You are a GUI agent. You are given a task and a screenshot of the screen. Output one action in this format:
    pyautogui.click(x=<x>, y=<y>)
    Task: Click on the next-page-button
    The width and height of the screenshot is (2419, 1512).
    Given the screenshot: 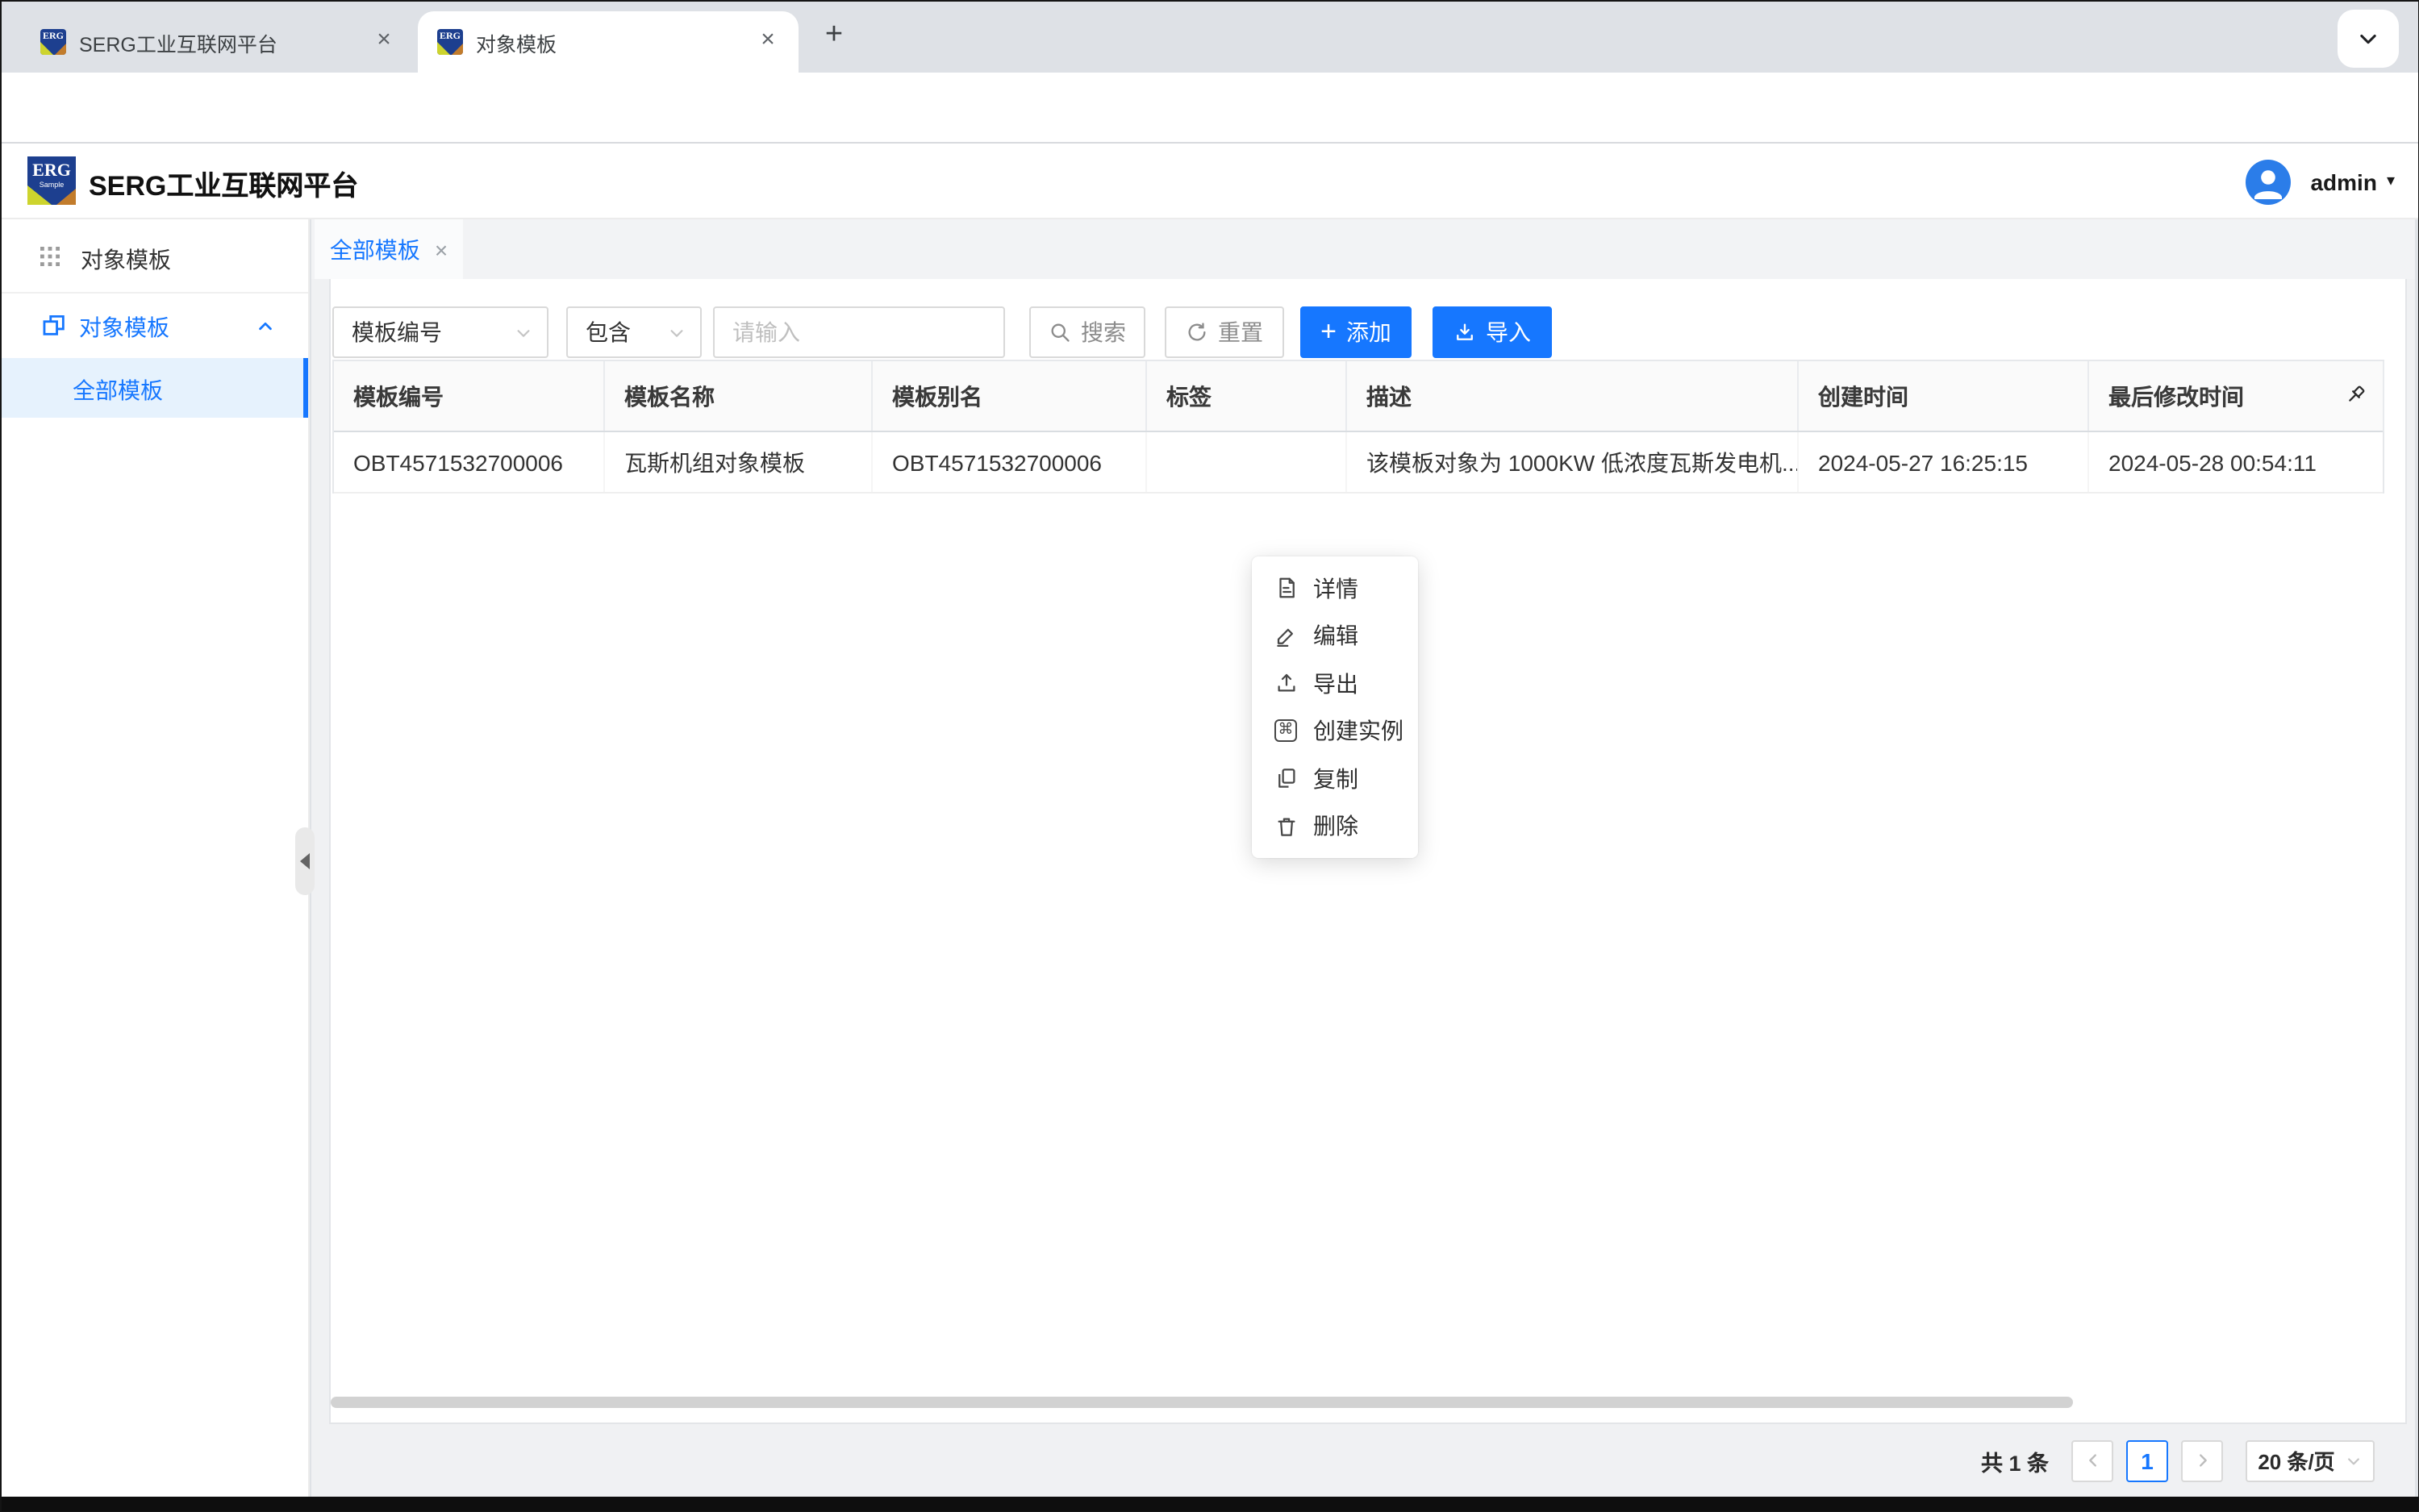 What is the action you would take?
    pyautogui.click(x=2202, y=1460)
    